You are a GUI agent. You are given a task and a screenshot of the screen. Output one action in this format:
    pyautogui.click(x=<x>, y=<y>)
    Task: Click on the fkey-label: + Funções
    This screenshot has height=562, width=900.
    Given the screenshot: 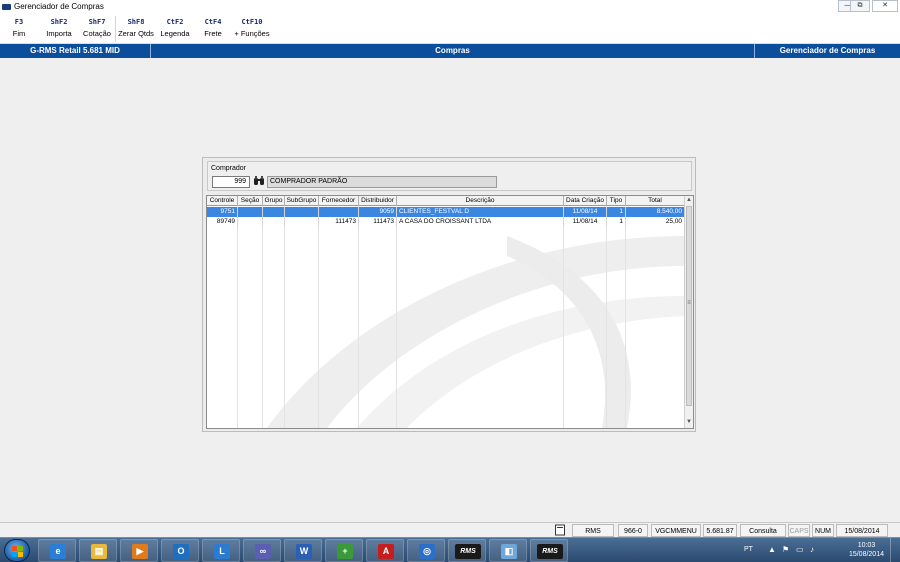 What is the action you would take?
    pyautogui.click(x=252, y=33)
    